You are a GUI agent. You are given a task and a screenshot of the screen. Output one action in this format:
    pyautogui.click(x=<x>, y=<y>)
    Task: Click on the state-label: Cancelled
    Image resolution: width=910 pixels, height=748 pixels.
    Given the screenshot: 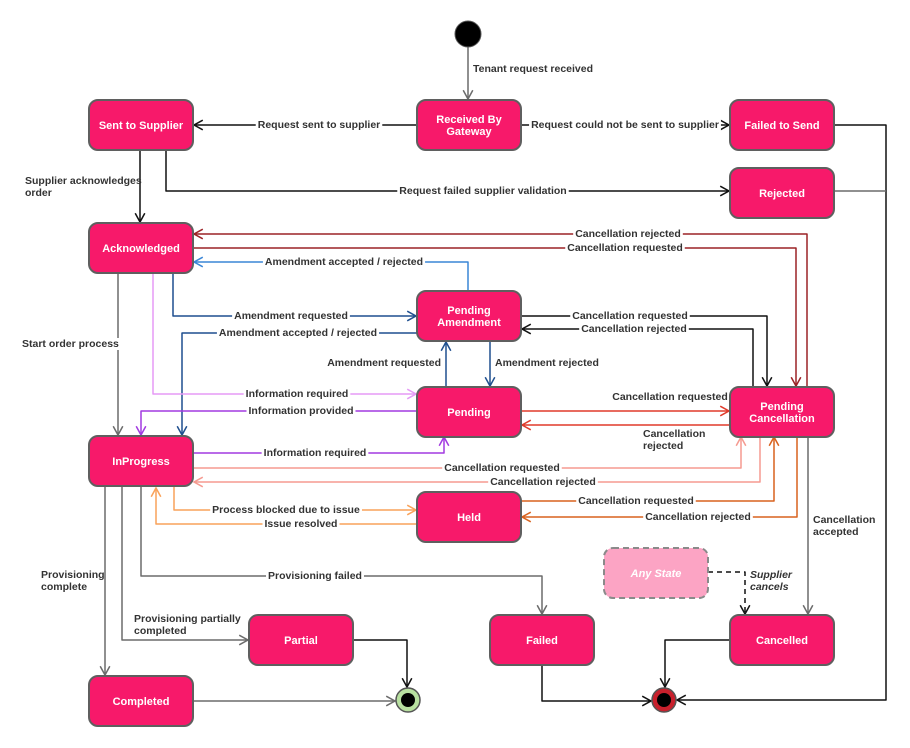 What is the action you would take?
    pyautogui.click(x=782, y=641)
    